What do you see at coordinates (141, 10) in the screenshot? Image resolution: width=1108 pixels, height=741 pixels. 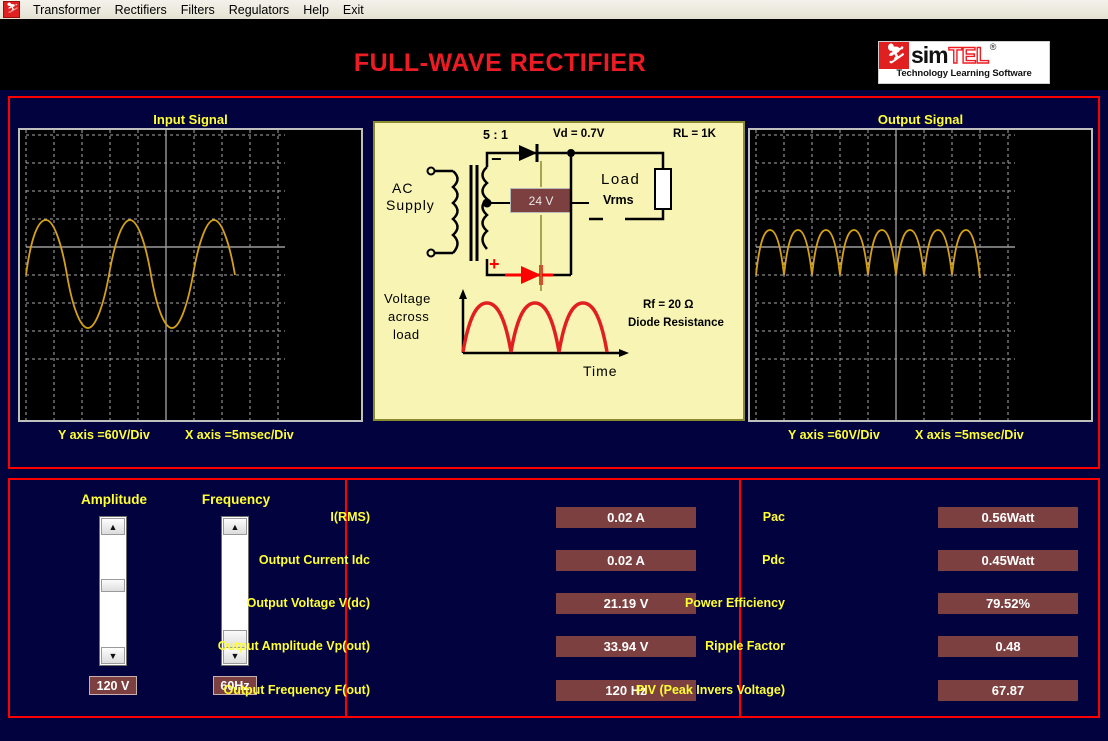 I see `menu-item-rectifiers: Rectifiers` at bounding box center [141, 10].